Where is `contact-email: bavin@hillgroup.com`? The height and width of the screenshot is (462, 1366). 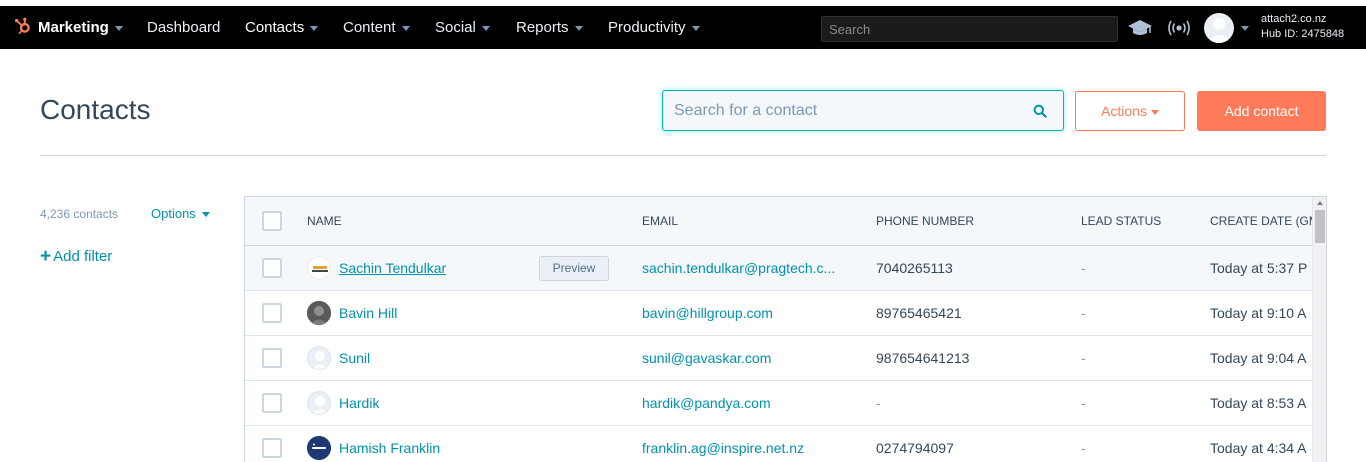
contact-email: bavin@hillgroup.com is located at coordinates (744, 313).